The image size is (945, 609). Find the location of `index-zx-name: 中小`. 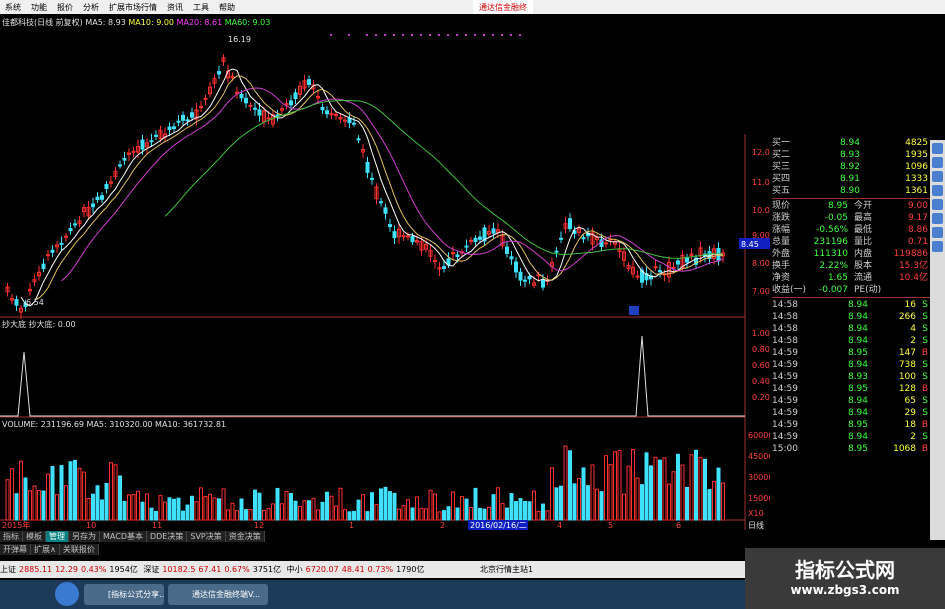

index-zx-name: 中小 is located at coordinates (294, 569).